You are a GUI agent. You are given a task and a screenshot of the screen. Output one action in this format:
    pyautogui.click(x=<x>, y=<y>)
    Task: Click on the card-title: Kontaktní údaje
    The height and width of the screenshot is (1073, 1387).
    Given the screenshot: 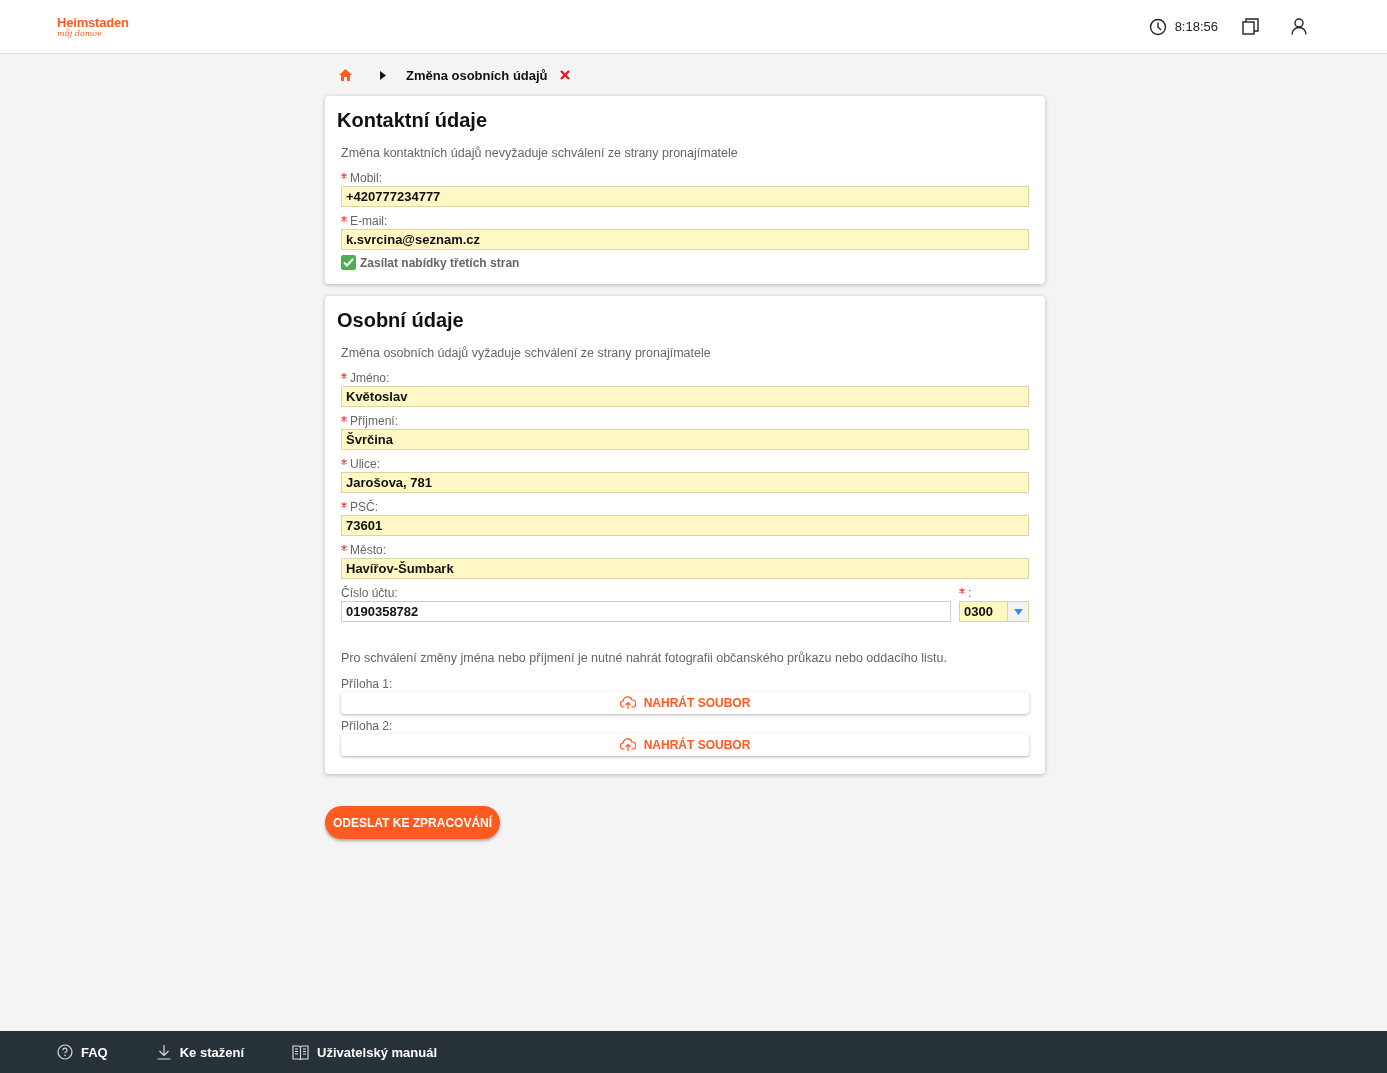 What is the action you would take?
    pyautogui.click(x=412, y=120)
    